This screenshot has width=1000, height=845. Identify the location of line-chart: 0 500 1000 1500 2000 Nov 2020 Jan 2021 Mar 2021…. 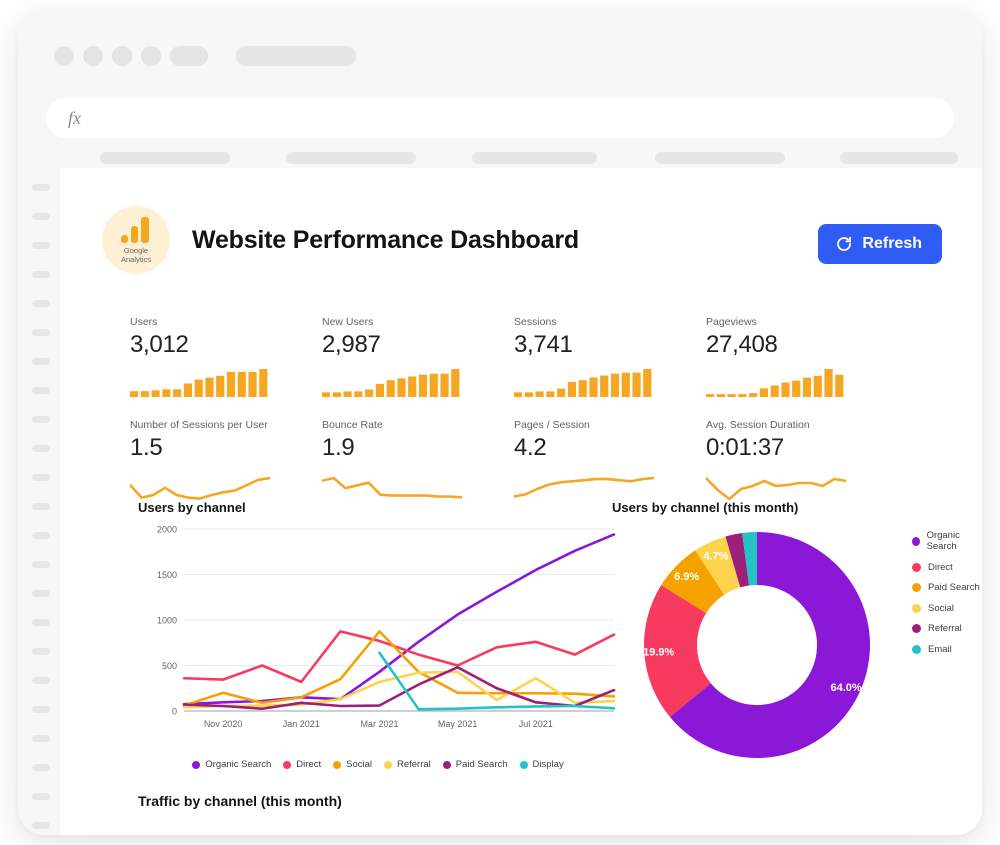
(378, 632).